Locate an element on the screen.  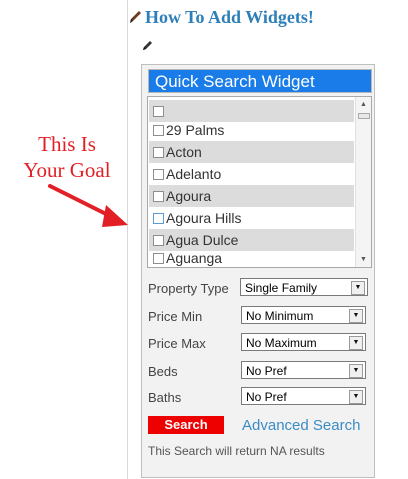
property-type-label: Property Type is located at coordinates (188, 288).